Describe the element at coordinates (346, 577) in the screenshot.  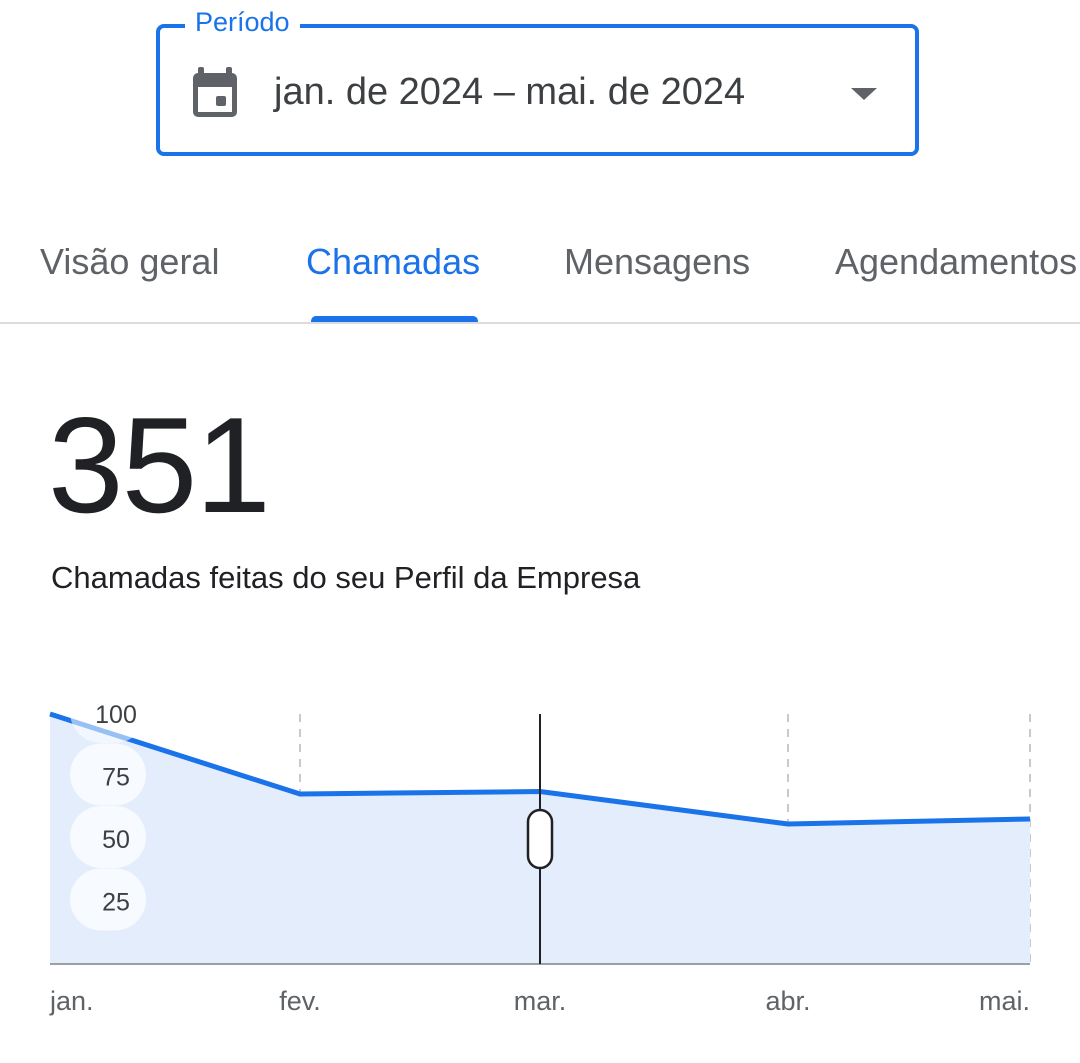
I see `total-calls-caption: Chamadas feitas do seu Perfil da Empresa` at that location.